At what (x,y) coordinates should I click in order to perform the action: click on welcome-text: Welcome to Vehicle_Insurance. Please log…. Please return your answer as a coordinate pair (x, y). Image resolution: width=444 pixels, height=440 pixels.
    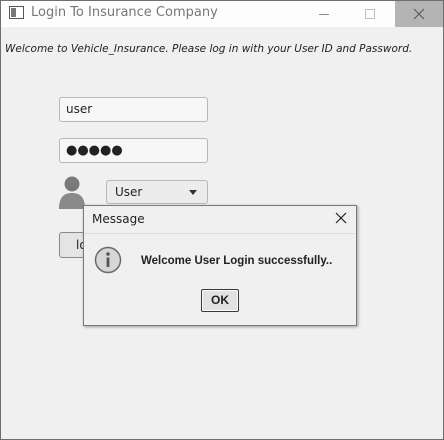
    Looking at the image, I should click on (209, 49).